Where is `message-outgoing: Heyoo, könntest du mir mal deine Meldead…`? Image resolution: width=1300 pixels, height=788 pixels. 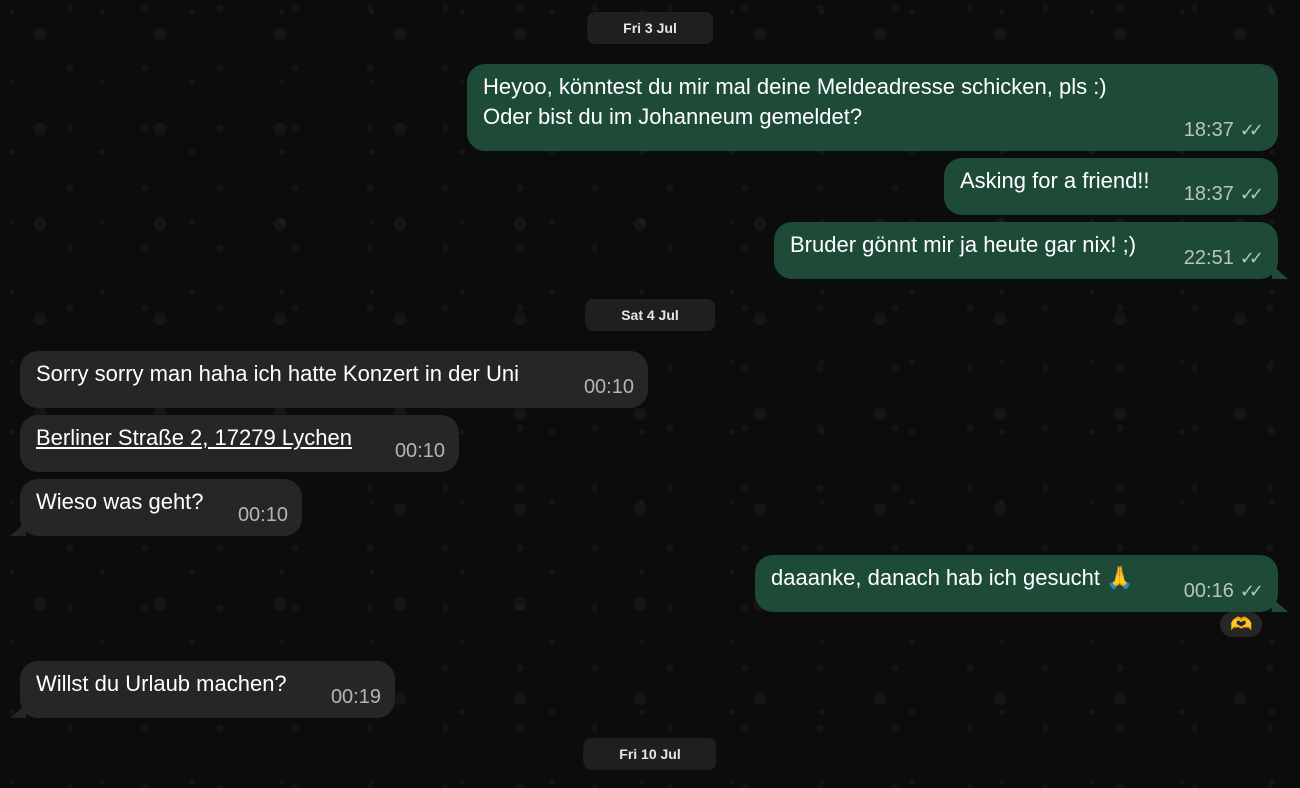 message-outgoing: Heyoo, könntest du mir mal deine Meldead… is located at coordinates (872, 107).